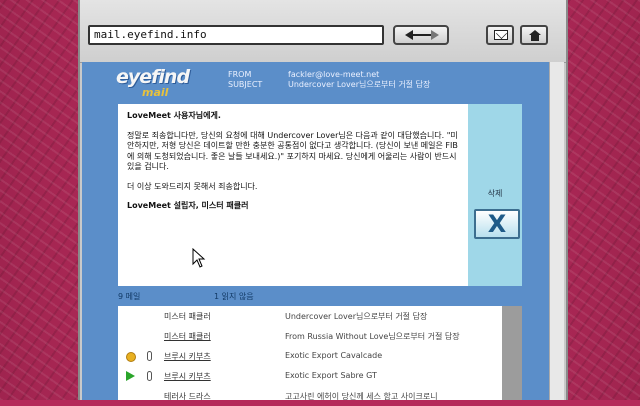  I want to click on delete-button: X, so click(497, 224).